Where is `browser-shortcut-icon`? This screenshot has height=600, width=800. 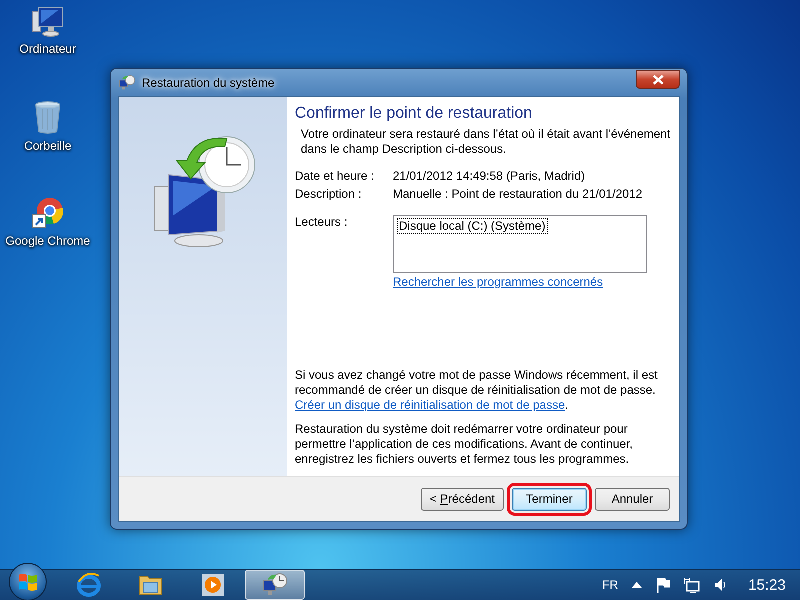 browser-shortcut-icon is located at coordinates (48, 213).